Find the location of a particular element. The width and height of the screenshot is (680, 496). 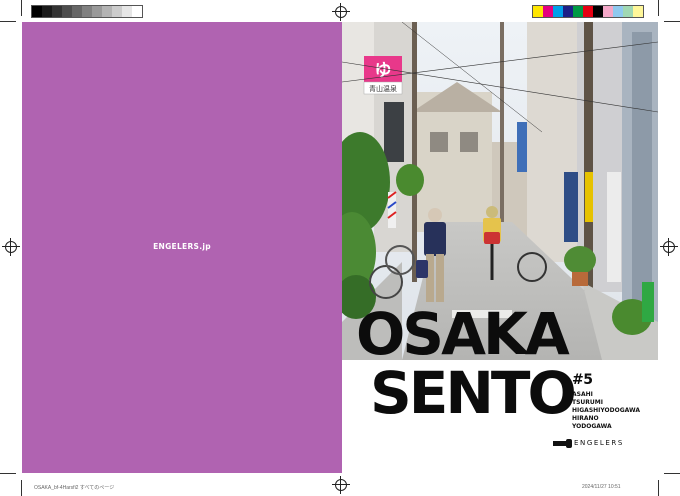

ward-item: HIGASHIYODOGAWA is located at coordinates (606, 410).